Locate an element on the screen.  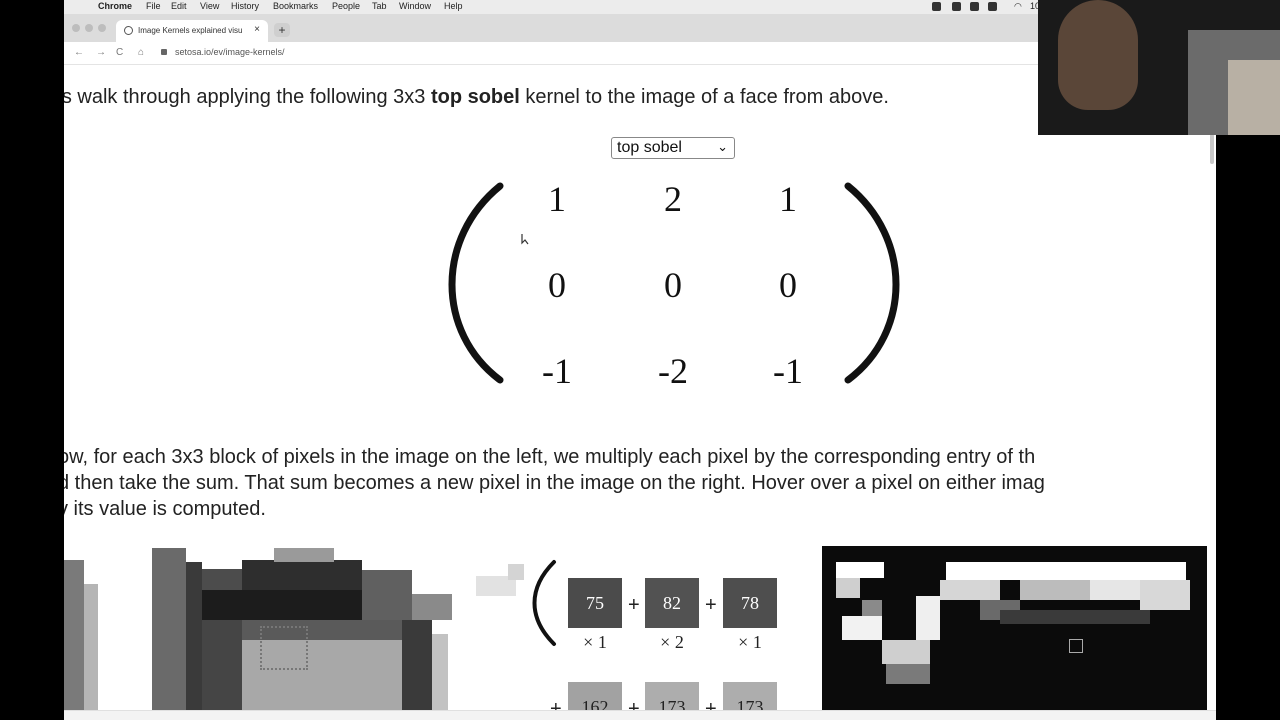
pixel-value: 82 is located at coordinates (672, 603).